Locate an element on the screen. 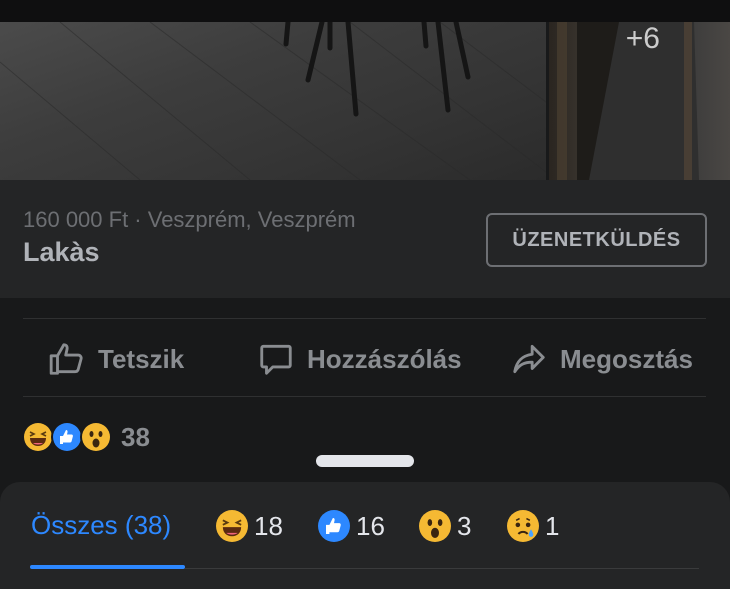 This screenshot has height=589, width=730. tab-wow-count: 3 is located at coordinates (464, 525).